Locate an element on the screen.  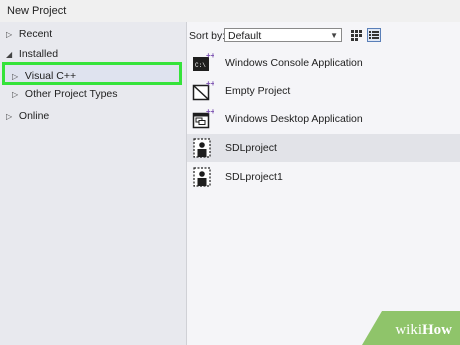
title-bar: New Project is located at coordinates (230, 11).